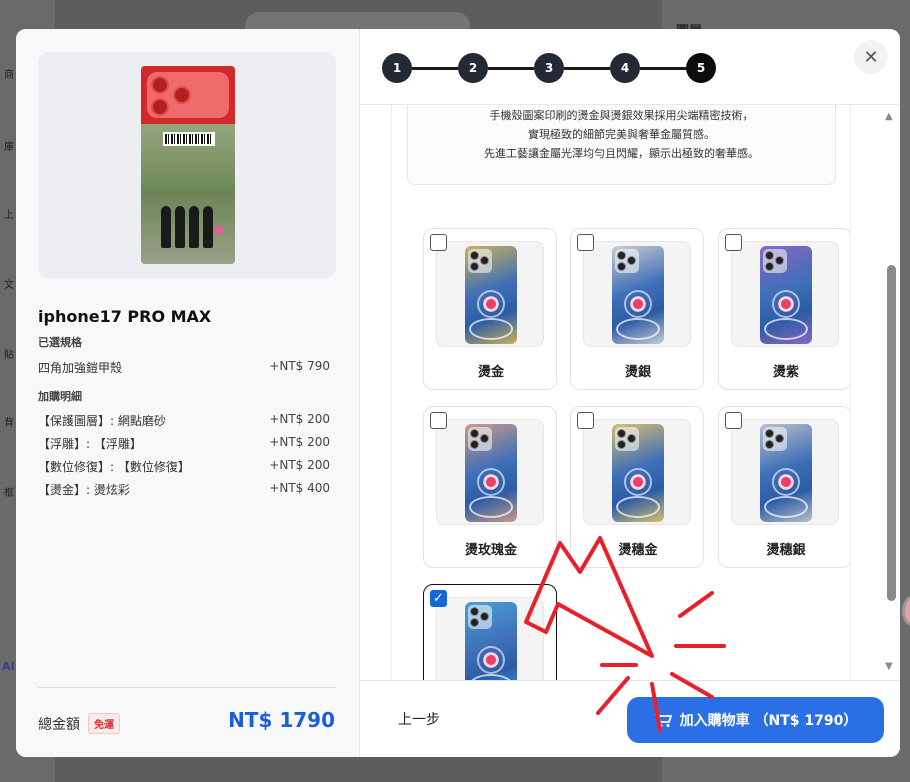 The width and height of the screenshot is (910, 782). I want to click on foil-option-card: 燙金, so click(490, 309).